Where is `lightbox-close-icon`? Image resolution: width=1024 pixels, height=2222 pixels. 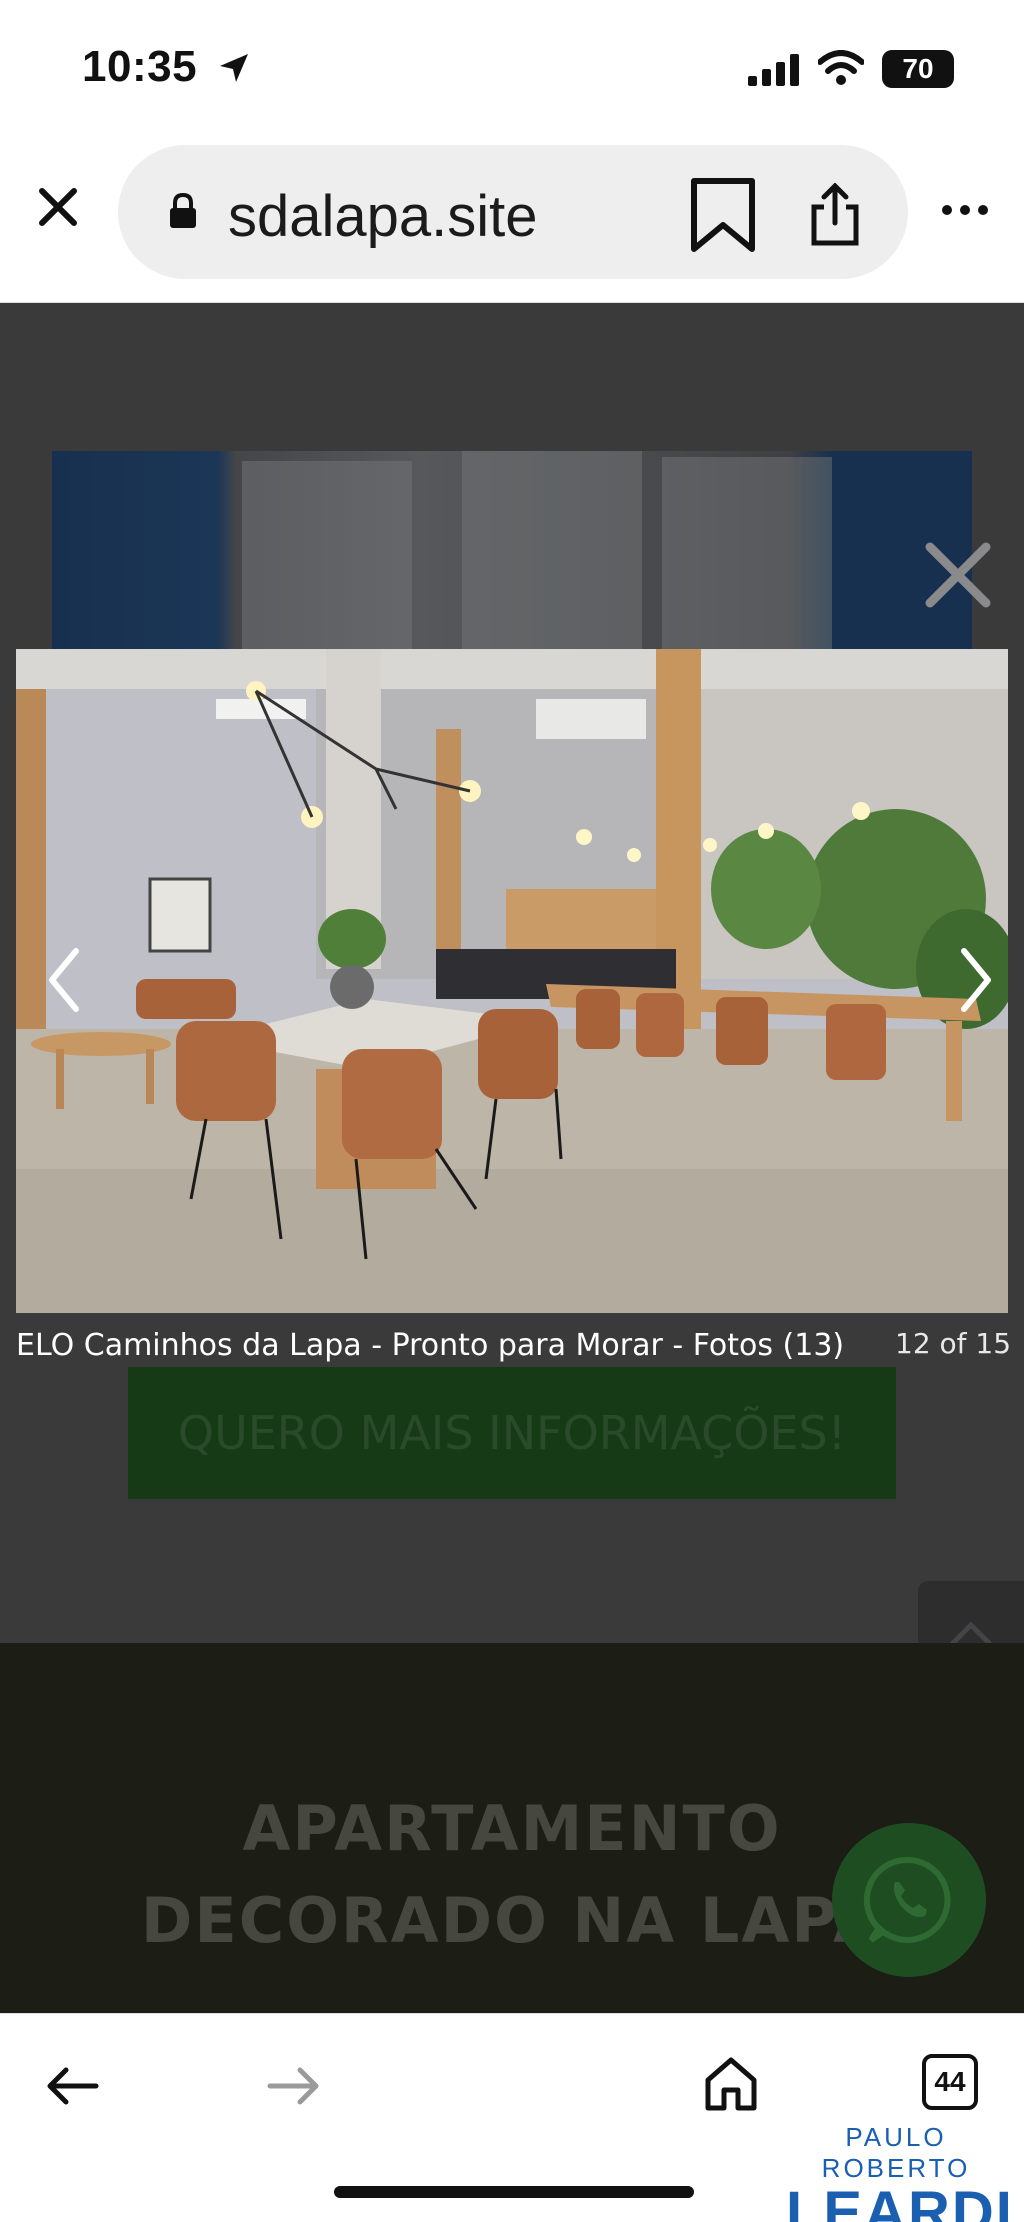
lightbox-close-icon is located at coordinates (958, 575).